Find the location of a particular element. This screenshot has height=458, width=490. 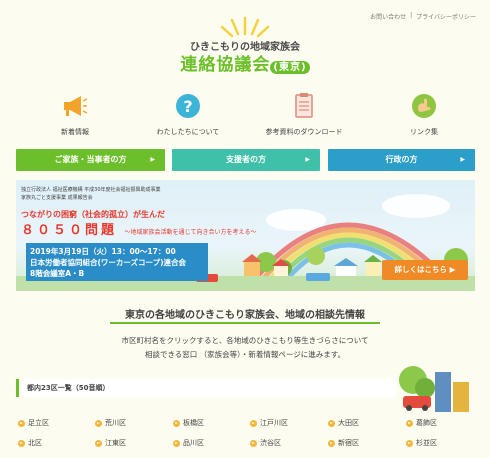

logo-title: 連絡協議会 is located at coordinates (225, 65).